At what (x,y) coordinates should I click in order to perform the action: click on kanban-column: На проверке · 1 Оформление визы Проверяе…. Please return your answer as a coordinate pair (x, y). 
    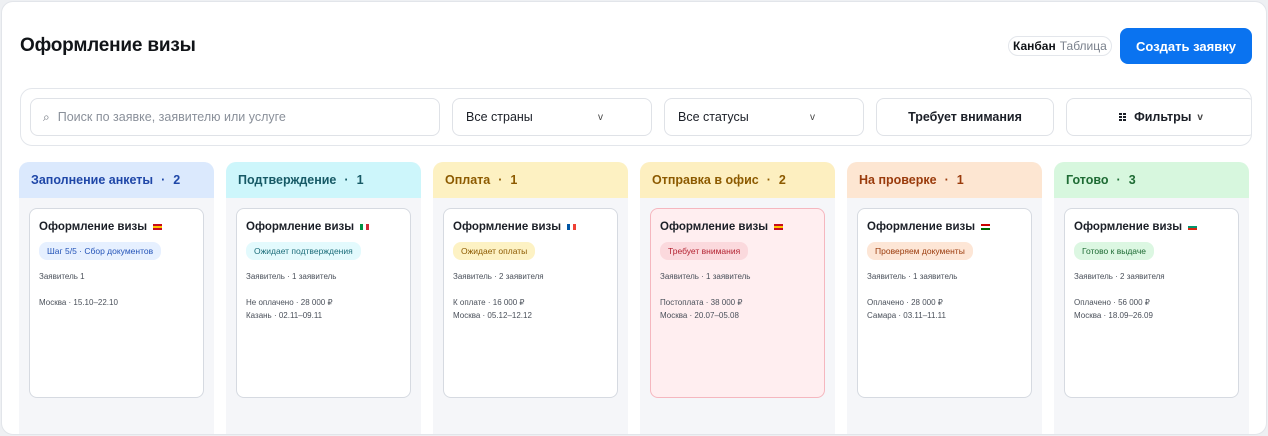
    Looking at the image, I should click on (944, 298).